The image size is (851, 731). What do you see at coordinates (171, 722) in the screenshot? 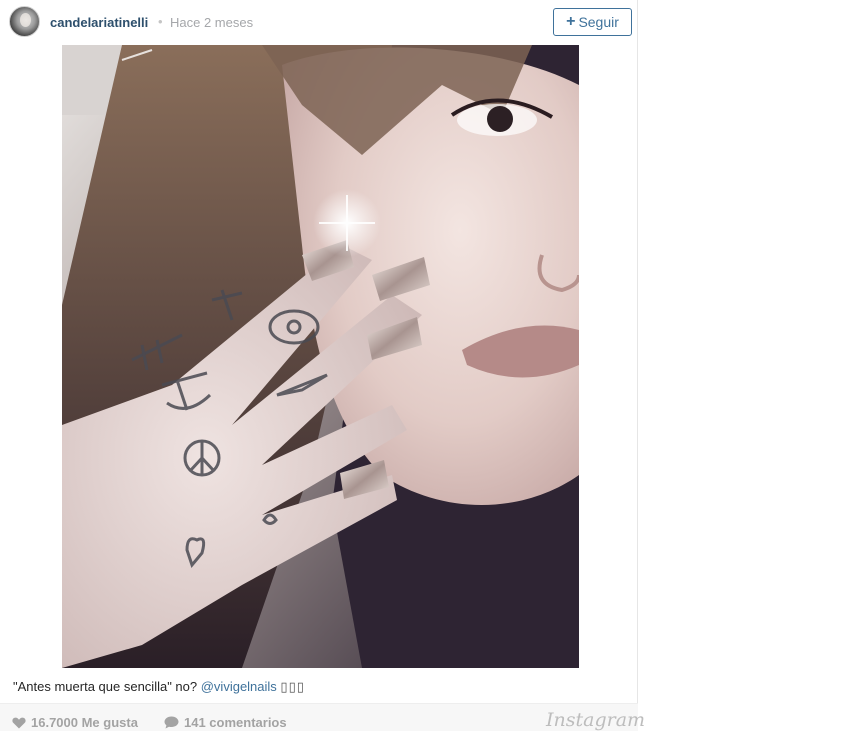
I see `comment-bubble-icon` at bounding box center [171, 722].